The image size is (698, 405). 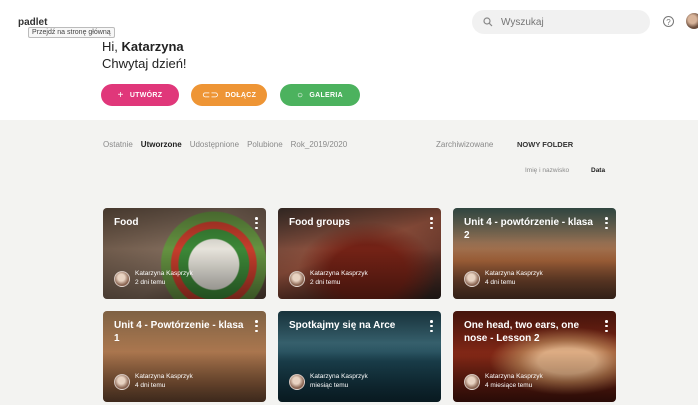 I want to click on greeting-hi: Hi,, so click(x=110, y=46).